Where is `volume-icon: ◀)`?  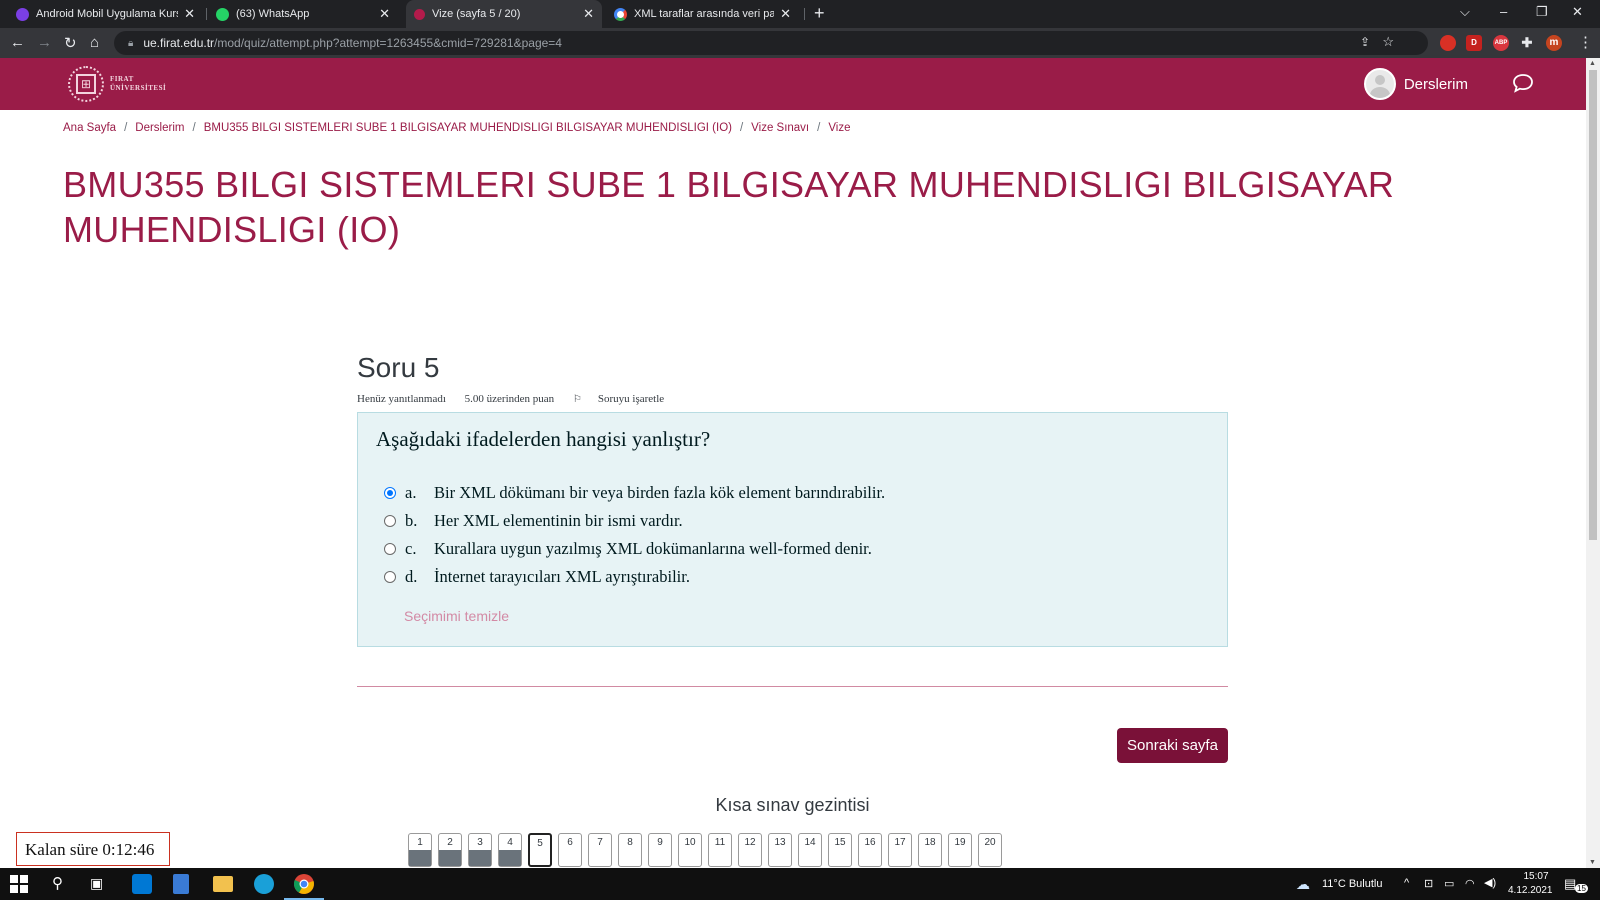
volume-icon: ◀) is located at coordinates (1490, 882).